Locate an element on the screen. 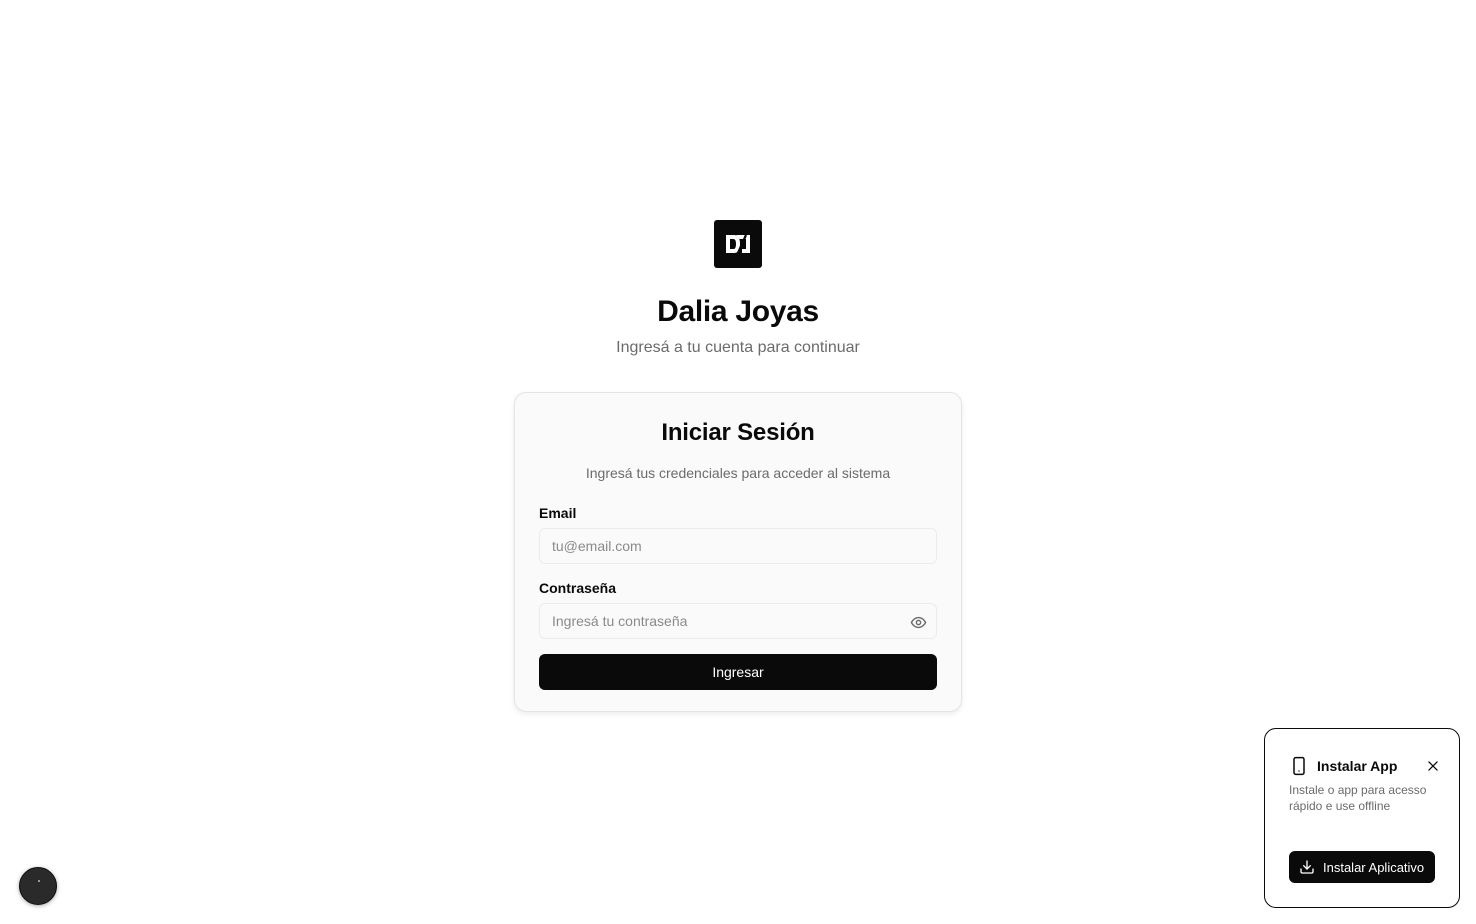 The height and width of the screenshot is (924, 1476). install-app-button-label: Instalar Aplicativo is located at coordinates (1374, 867).